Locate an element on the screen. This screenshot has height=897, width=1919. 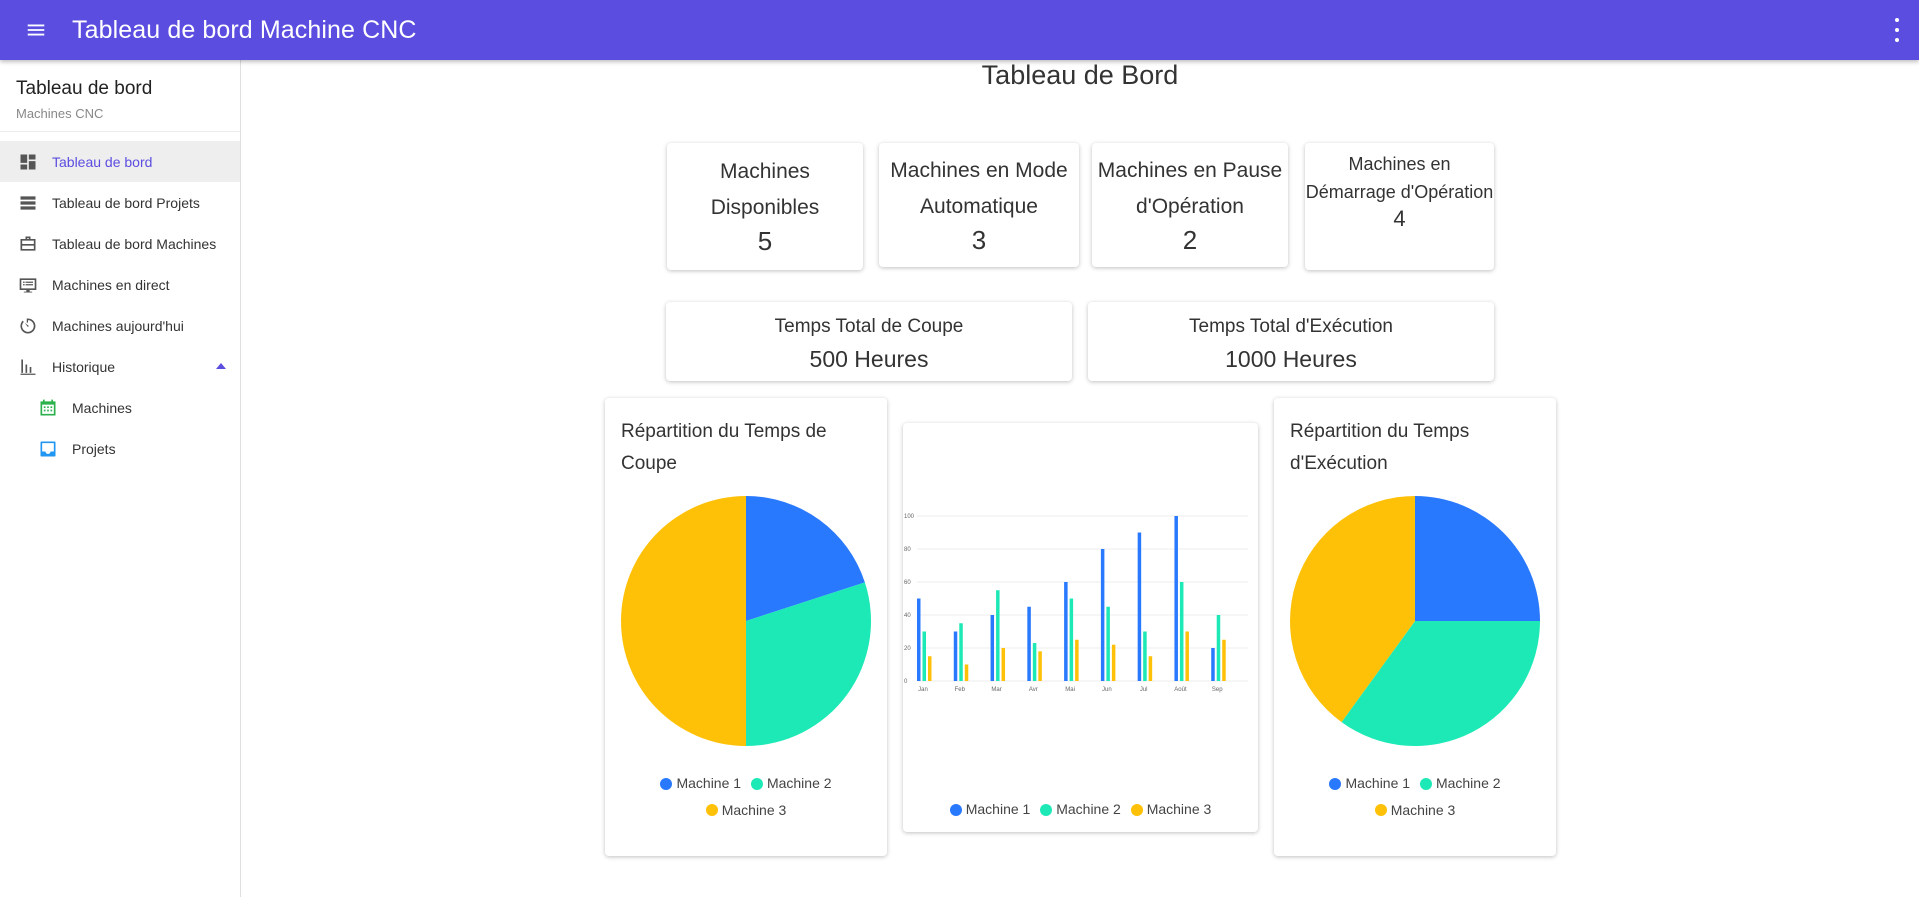
bar-machine-1-feb is located at coordinates (955, 656).